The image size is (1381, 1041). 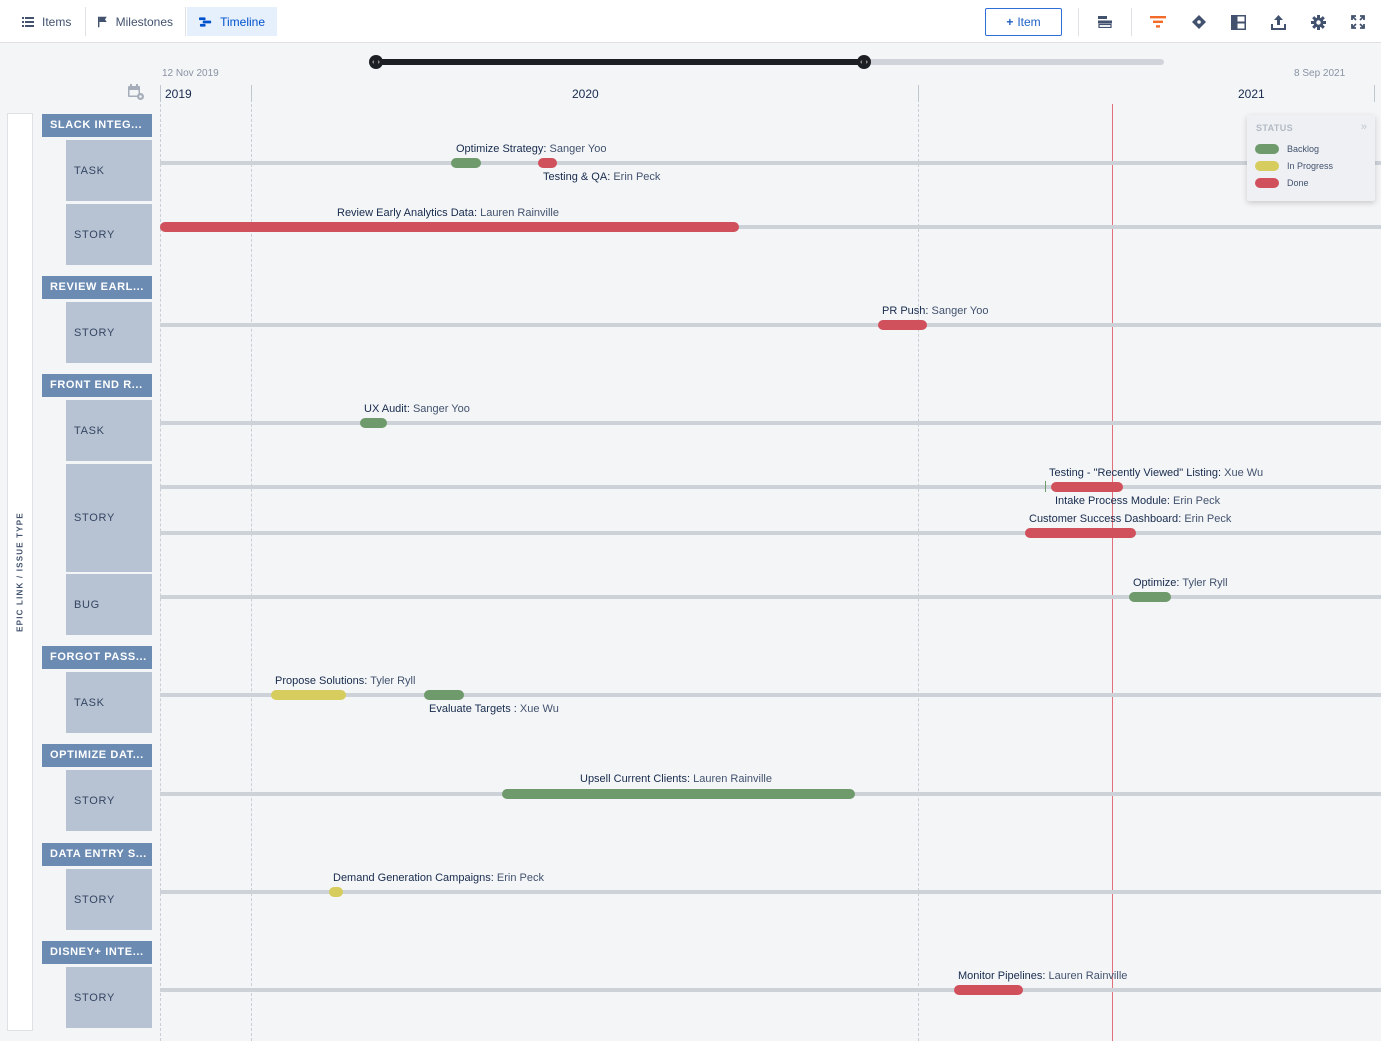 I want to click on item-title: Demand Generation Campaigns, so click(x=412, y=878).